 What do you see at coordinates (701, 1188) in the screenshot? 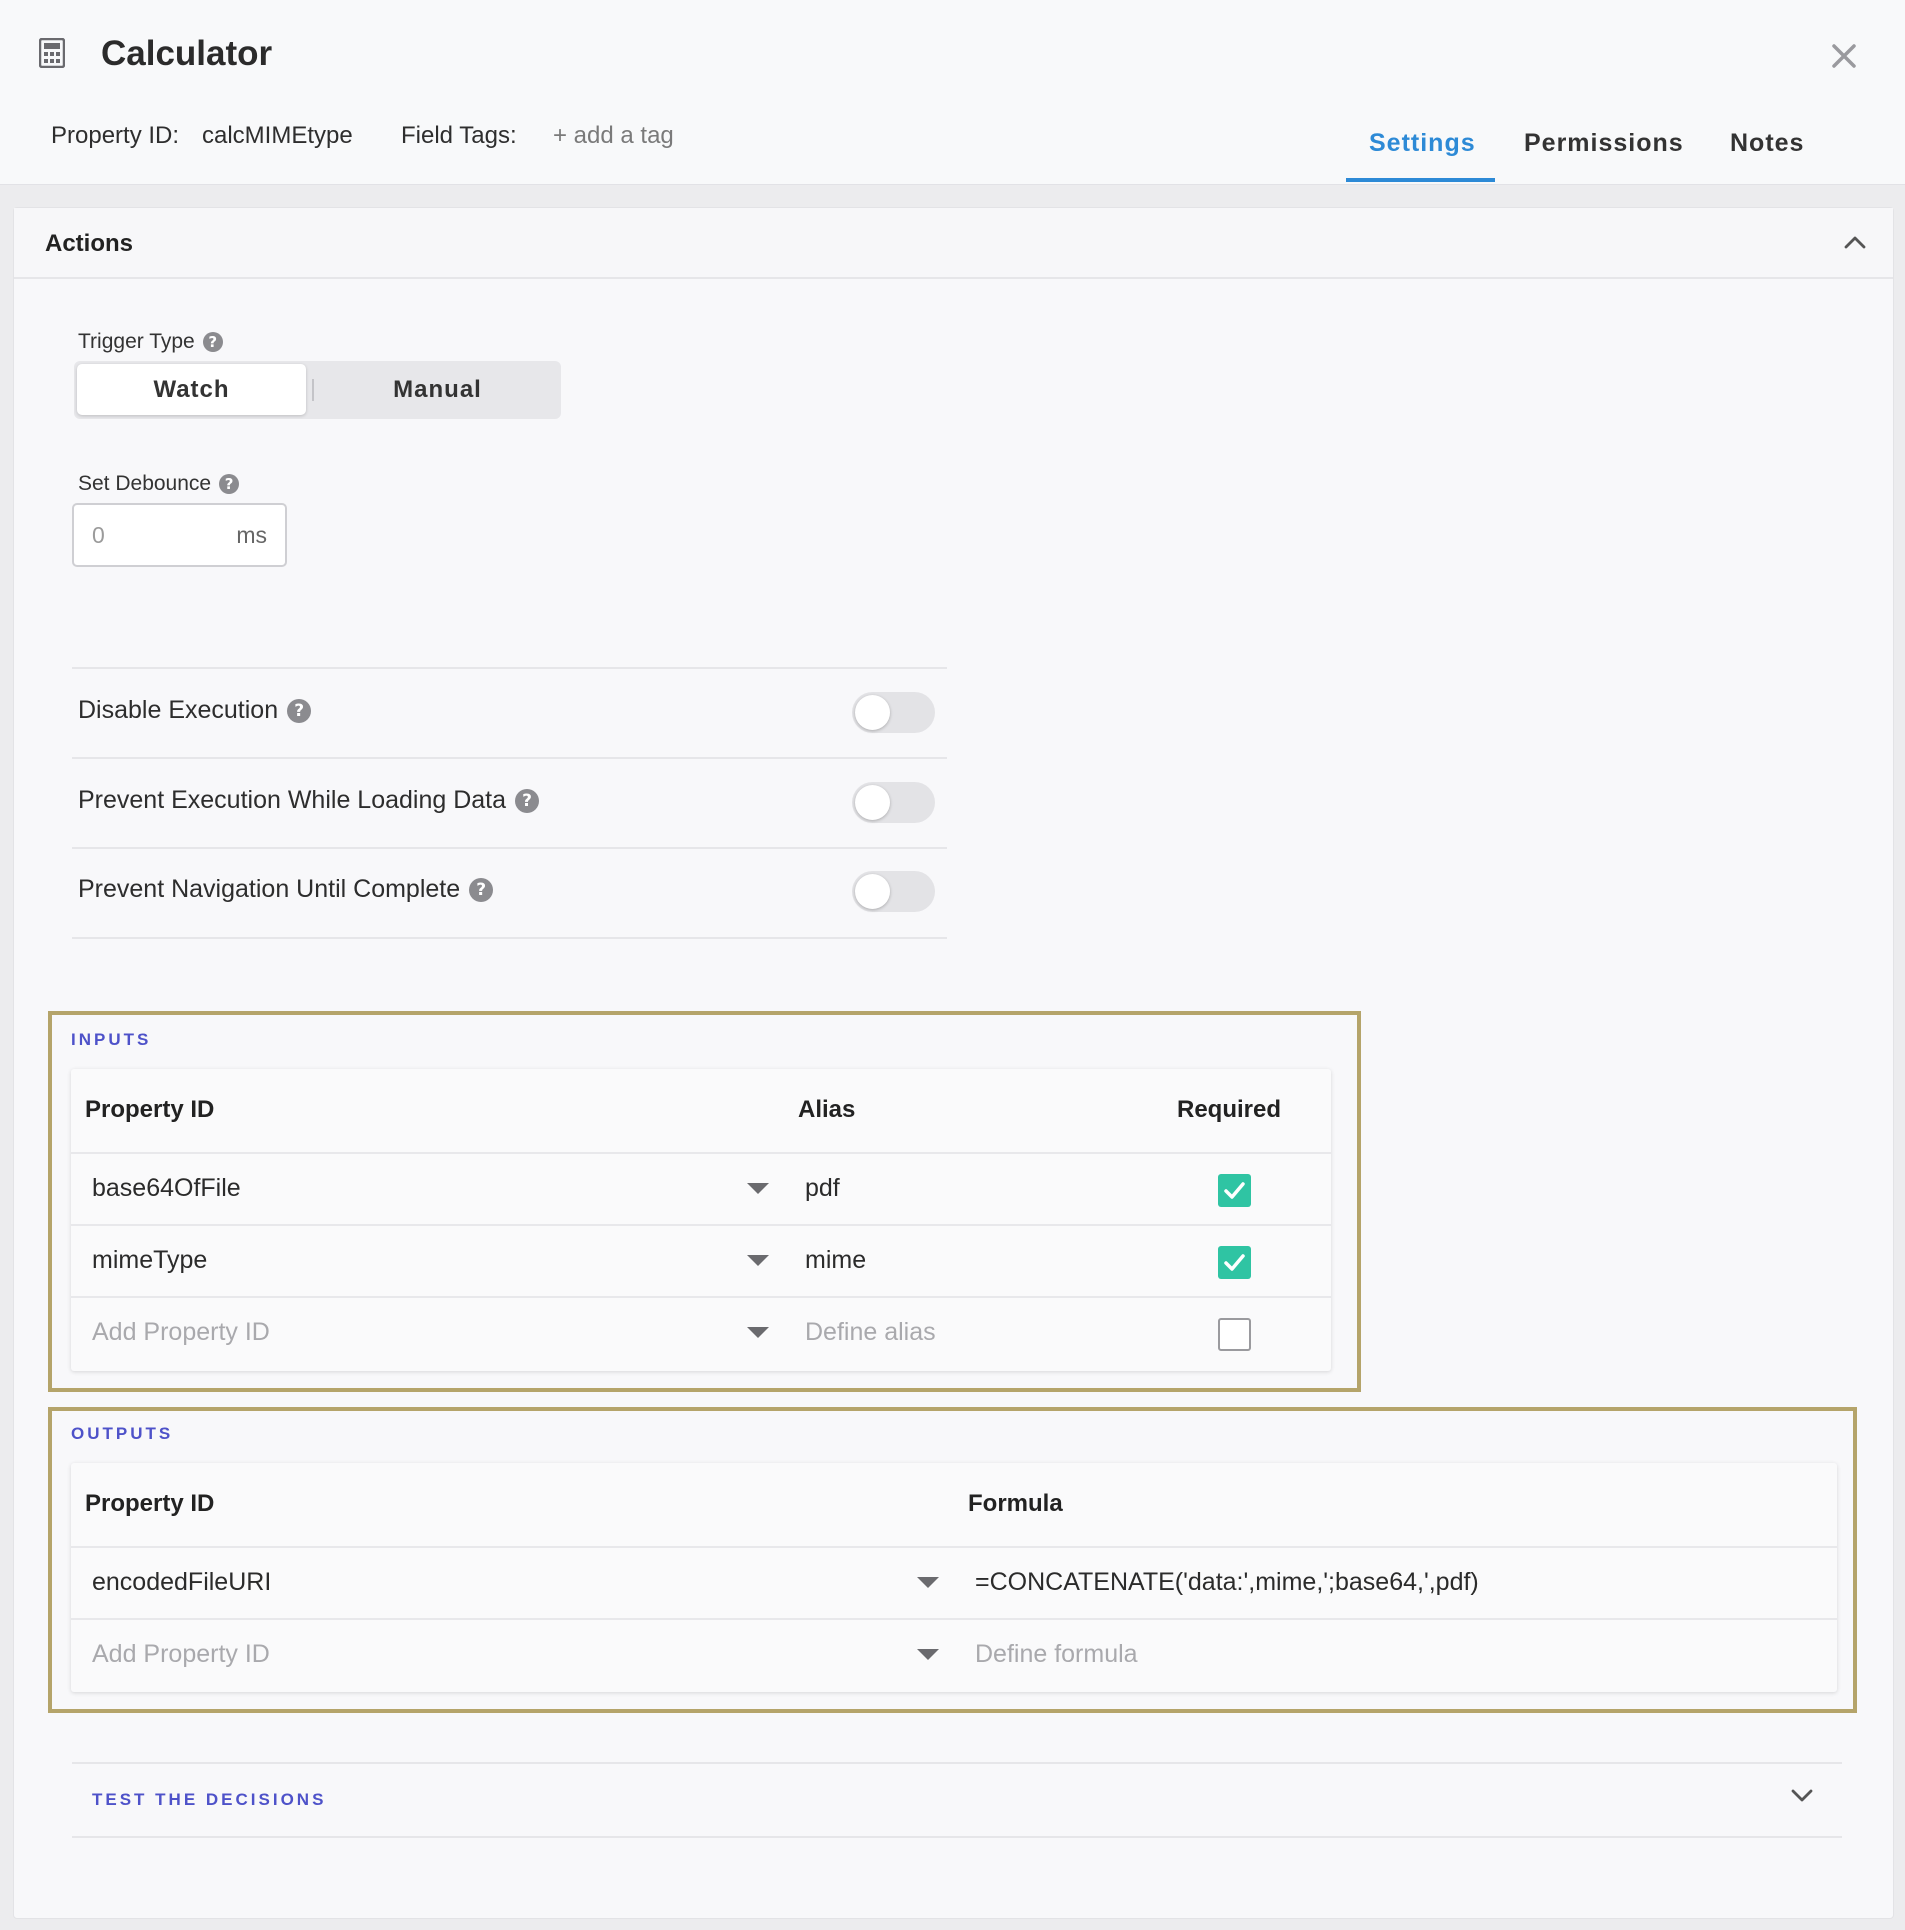
I see `table-row: base64OfFile pdf` at bounding box center [701, 1188].